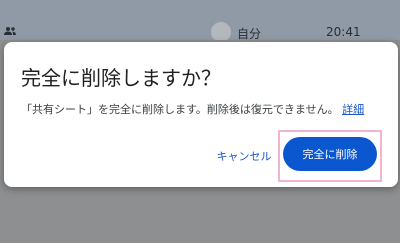 This screenshot has width=400, height=243. I want to click on dialog-message: 「共有シート」を完全に削除します。削除後は復元できません。 詳細, so click(206, 109).